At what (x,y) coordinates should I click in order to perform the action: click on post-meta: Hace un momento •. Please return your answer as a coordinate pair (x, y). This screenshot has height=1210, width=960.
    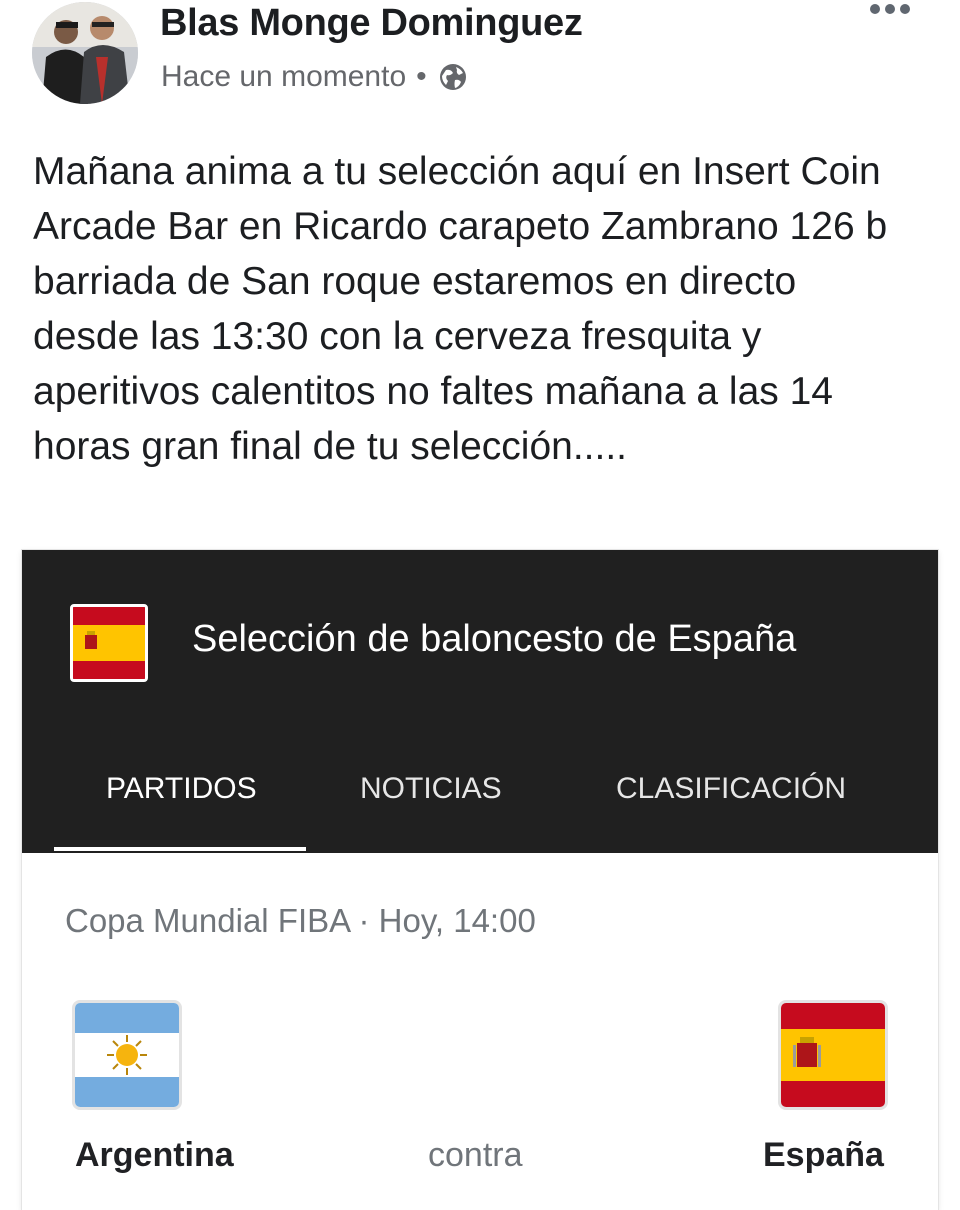
    Looking at the image, I should click on (315, 77).